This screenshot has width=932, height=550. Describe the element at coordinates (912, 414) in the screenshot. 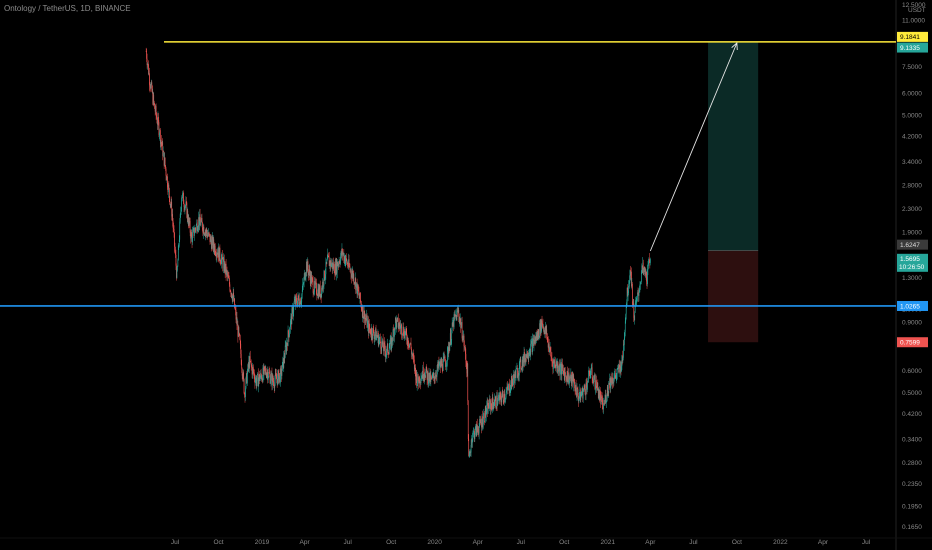

I see `price-tick-label: 0.4200` at that location.